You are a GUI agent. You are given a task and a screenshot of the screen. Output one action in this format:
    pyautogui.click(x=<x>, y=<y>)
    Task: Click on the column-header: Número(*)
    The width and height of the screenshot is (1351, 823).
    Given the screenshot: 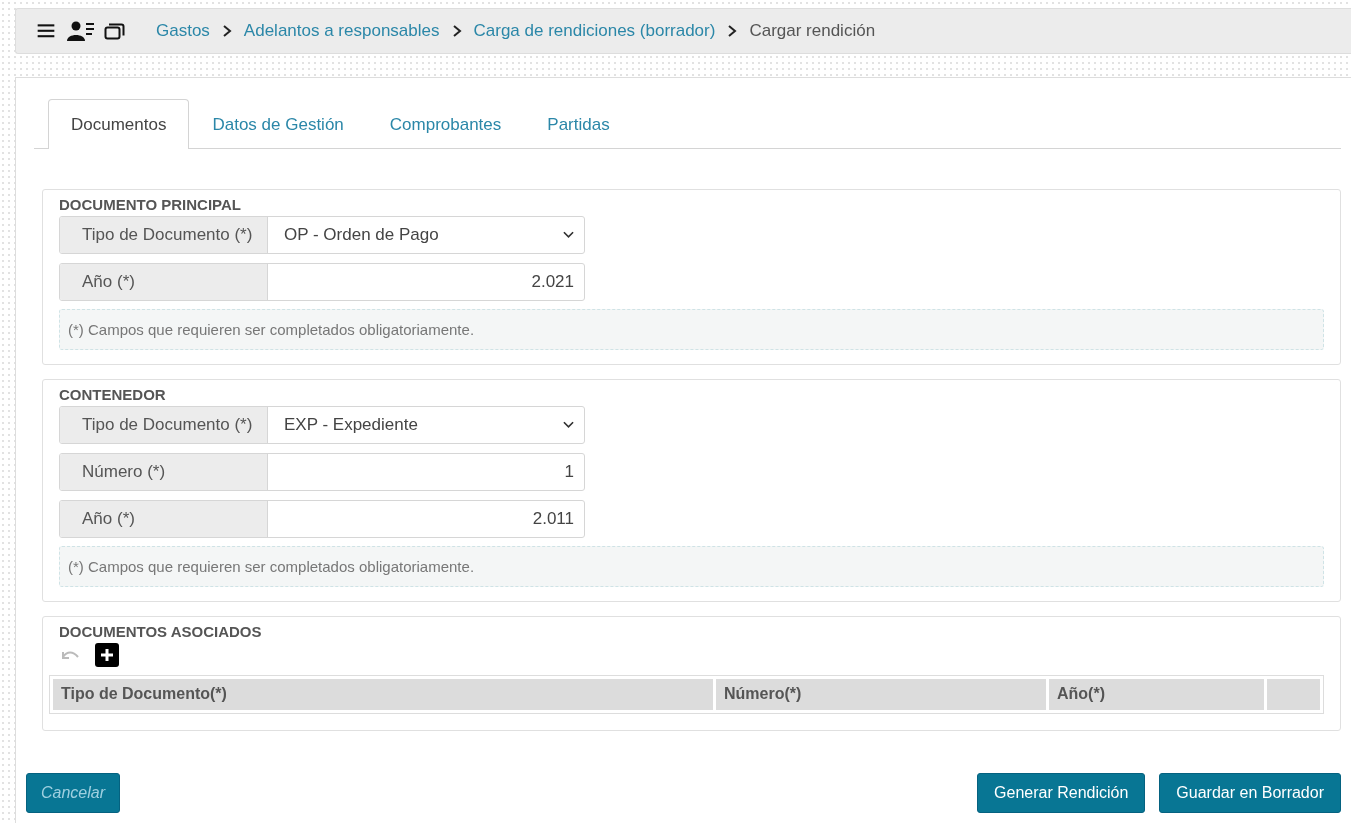 What is the action you would take?
    pyautogui.click(x=881, y=694)
    